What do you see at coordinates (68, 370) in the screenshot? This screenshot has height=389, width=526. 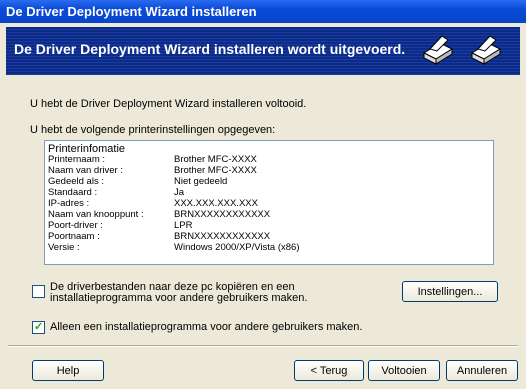 I see `help-button: Help` at bounding box center [68, 370].